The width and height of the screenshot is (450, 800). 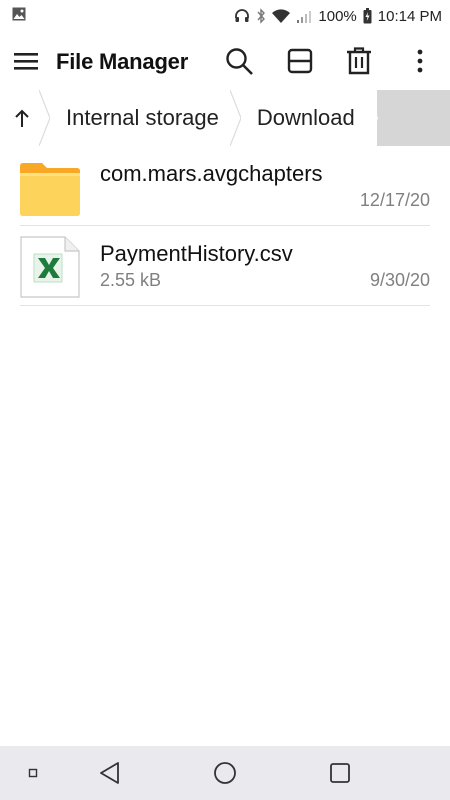 I want to click on app-bar: File Manager, so click(x=225, y=61).